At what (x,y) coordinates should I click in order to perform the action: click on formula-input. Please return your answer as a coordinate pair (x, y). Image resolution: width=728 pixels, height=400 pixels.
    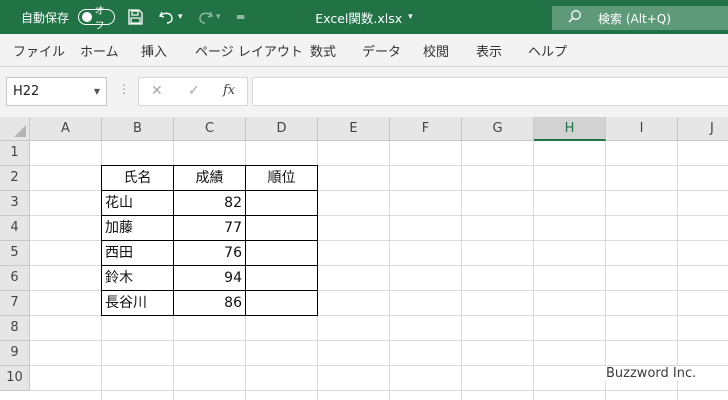
    Looking at the image, I should click on (490, 91).